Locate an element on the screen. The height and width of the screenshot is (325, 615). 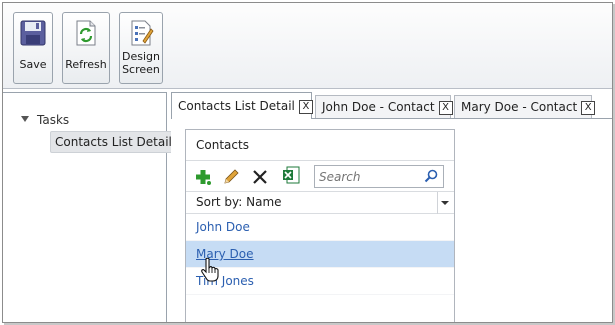
design-screen-label: Design Screen is located at coordinates (141, 63).